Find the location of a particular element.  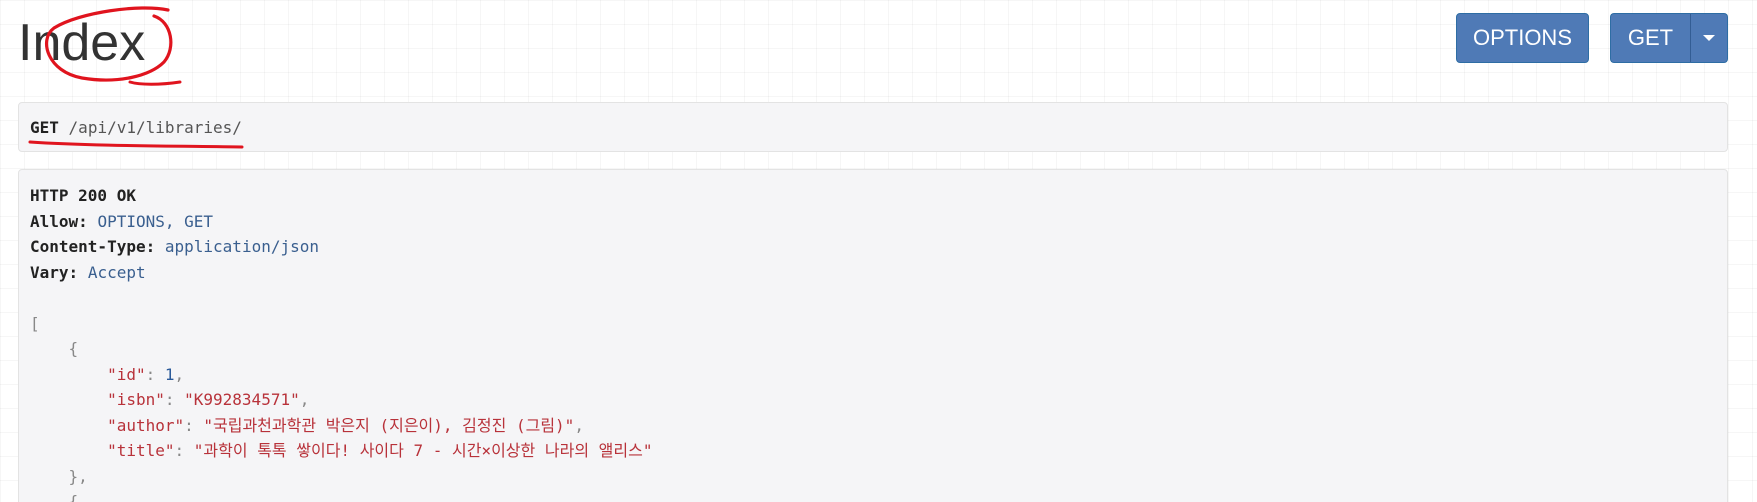

json-field-isbn: "isbn": "K992834571", is located at coordinates (208, 399).